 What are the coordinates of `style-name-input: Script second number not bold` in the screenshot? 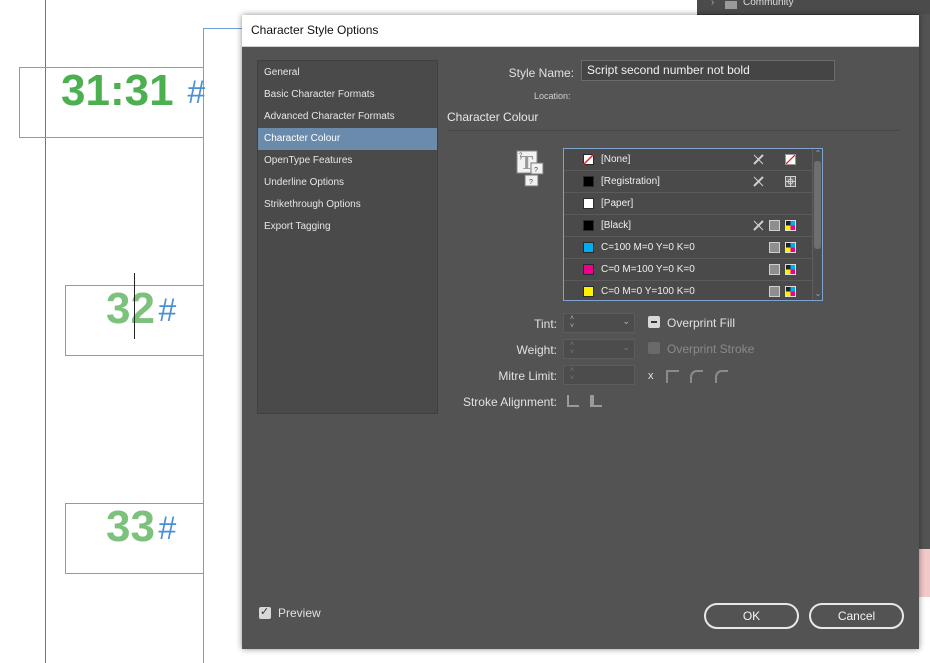 It's located at (708, 70).